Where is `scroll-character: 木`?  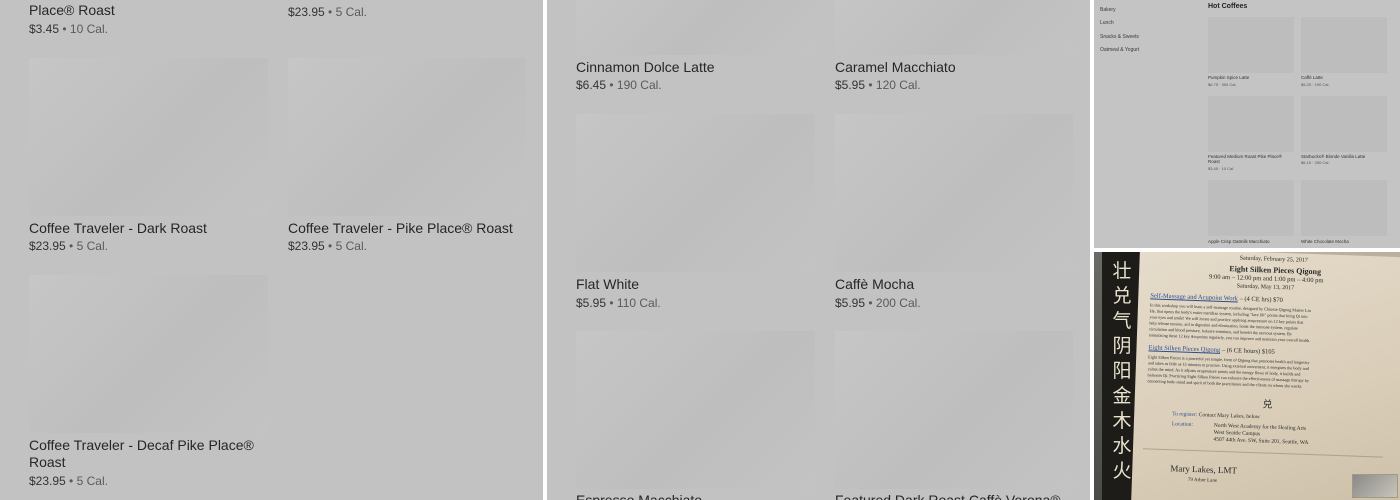
scroll-character: 木 is located at coordinates (1122, 421).